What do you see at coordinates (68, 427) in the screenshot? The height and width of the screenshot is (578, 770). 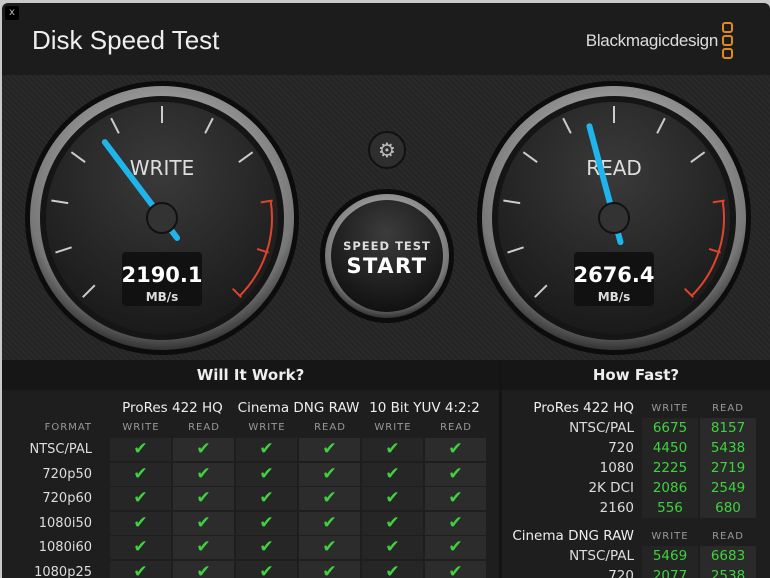 I see `format-header: FORMAT` at bounding box center [68, 427].